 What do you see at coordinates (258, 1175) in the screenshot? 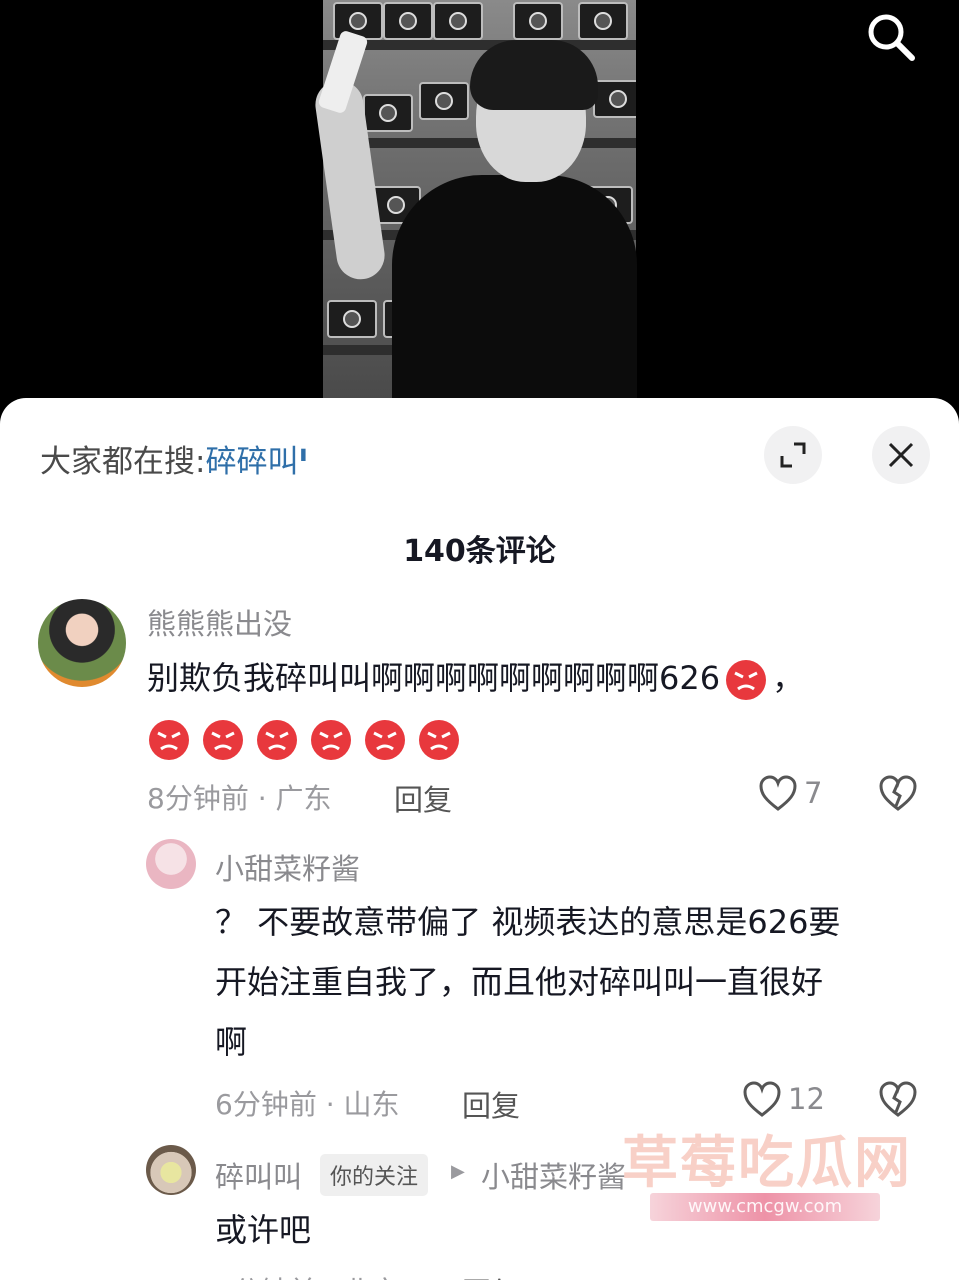
I see `comment-username: 碎叫叫` at bounding box center [258, 1175].